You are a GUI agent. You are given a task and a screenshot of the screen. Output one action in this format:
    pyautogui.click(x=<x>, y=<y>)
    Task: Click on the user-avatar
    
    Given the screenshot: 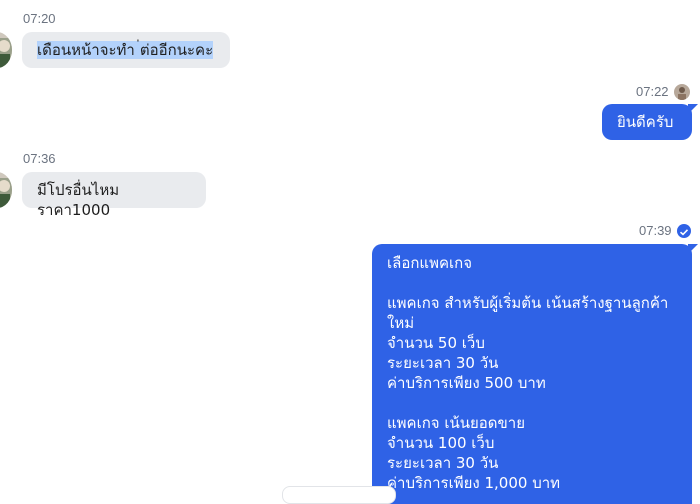 What is the action you would take?
    pyautogui.click(x=682, y=92)
    